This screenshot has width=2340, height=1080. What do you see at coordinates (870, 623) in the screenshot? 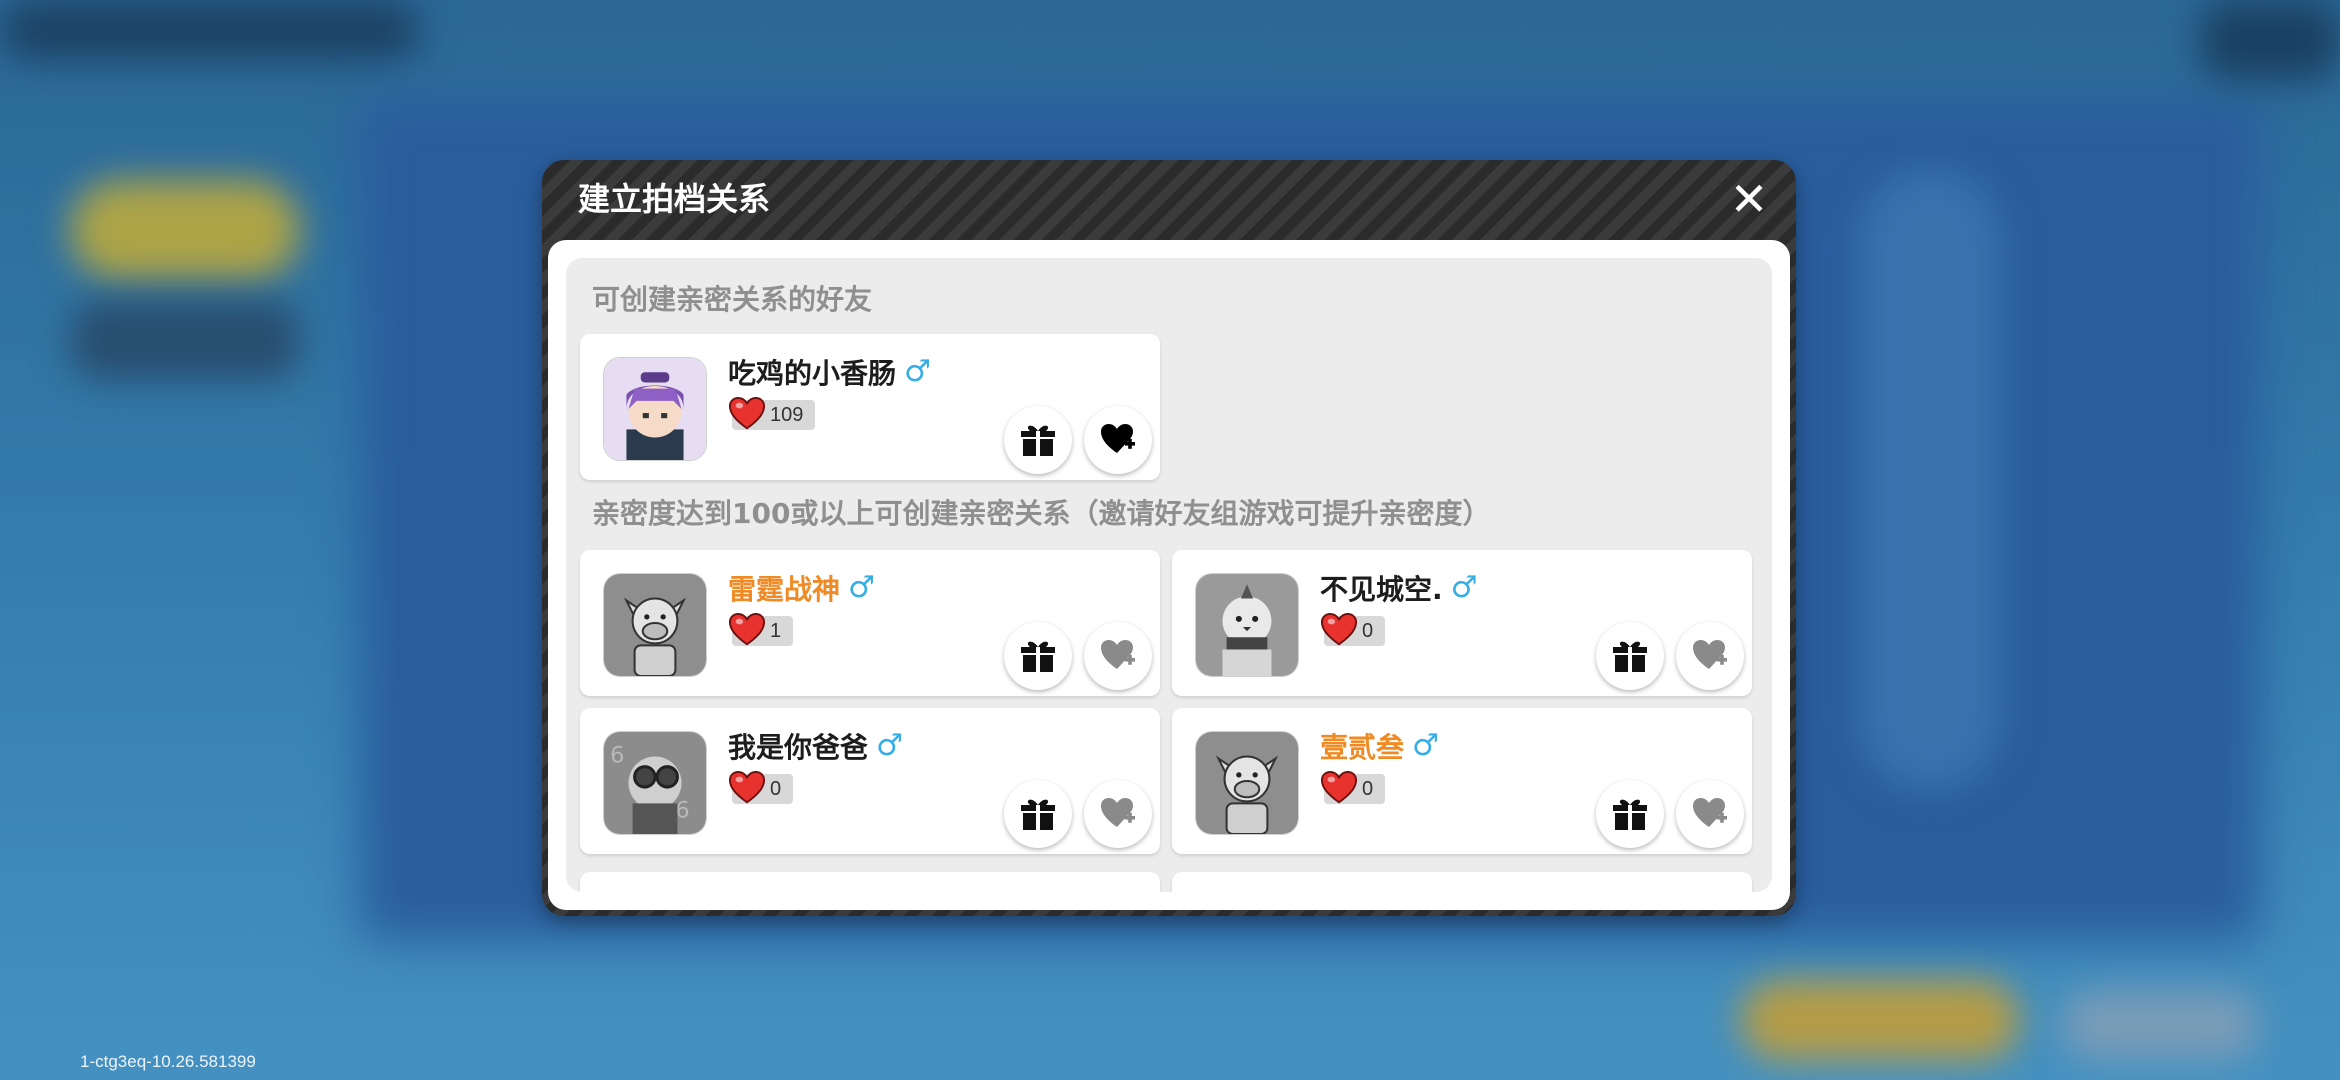
I see `friend-card: 雷霆战神 ♂ 1` at bounding box center [870, 623].